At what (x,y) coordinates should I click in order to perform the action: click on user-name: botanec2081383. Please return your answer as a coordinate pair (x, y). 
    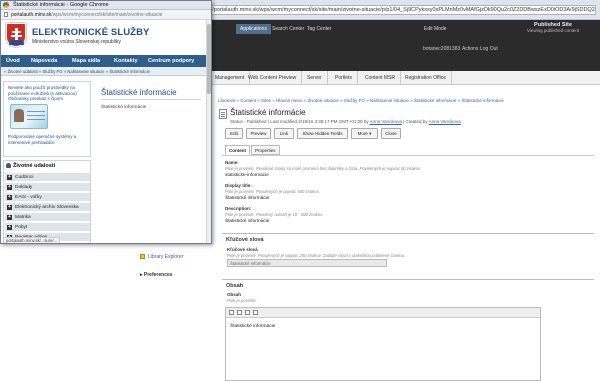
    Looking at the image, I should click on (442, 49).